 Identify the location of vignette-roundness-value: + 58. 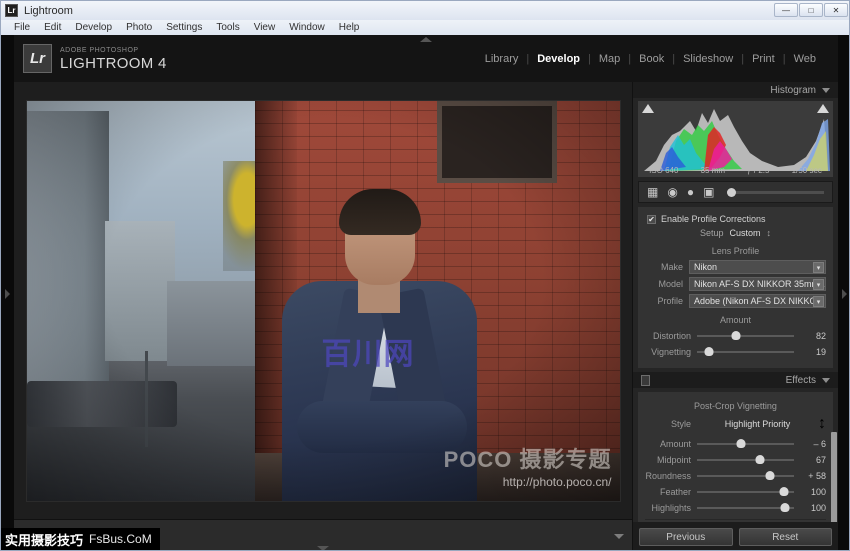
(813, 476).